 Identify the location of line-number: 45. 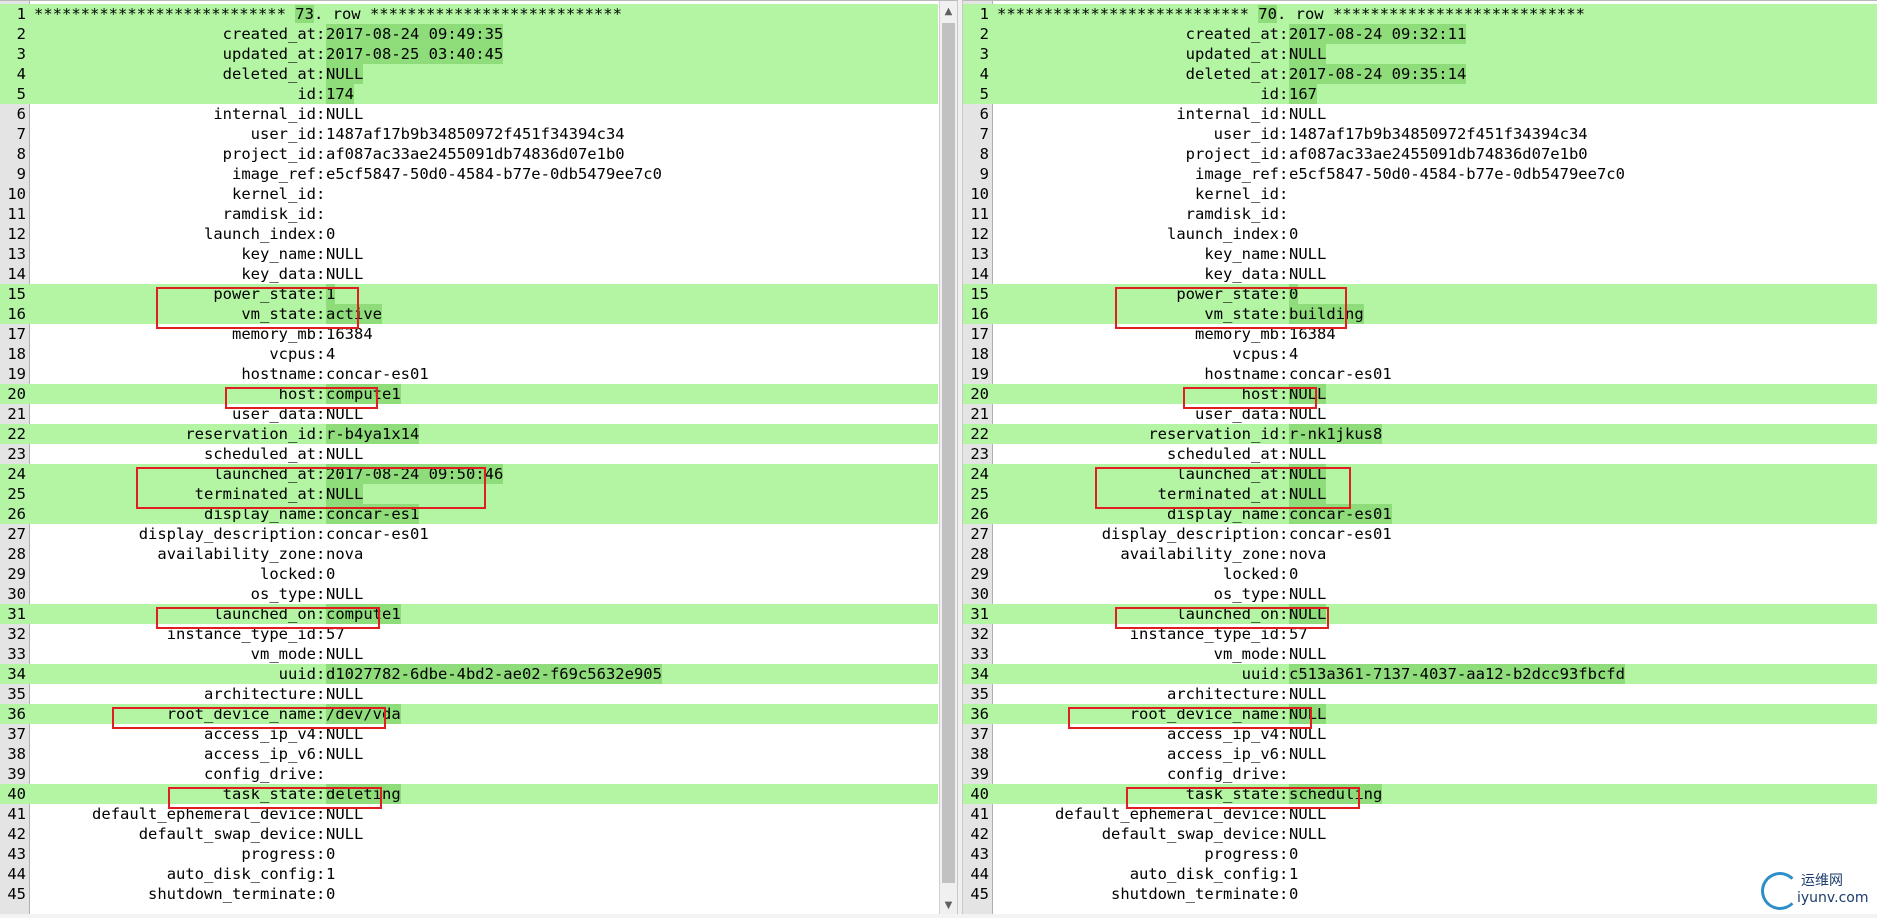
(16, 894).